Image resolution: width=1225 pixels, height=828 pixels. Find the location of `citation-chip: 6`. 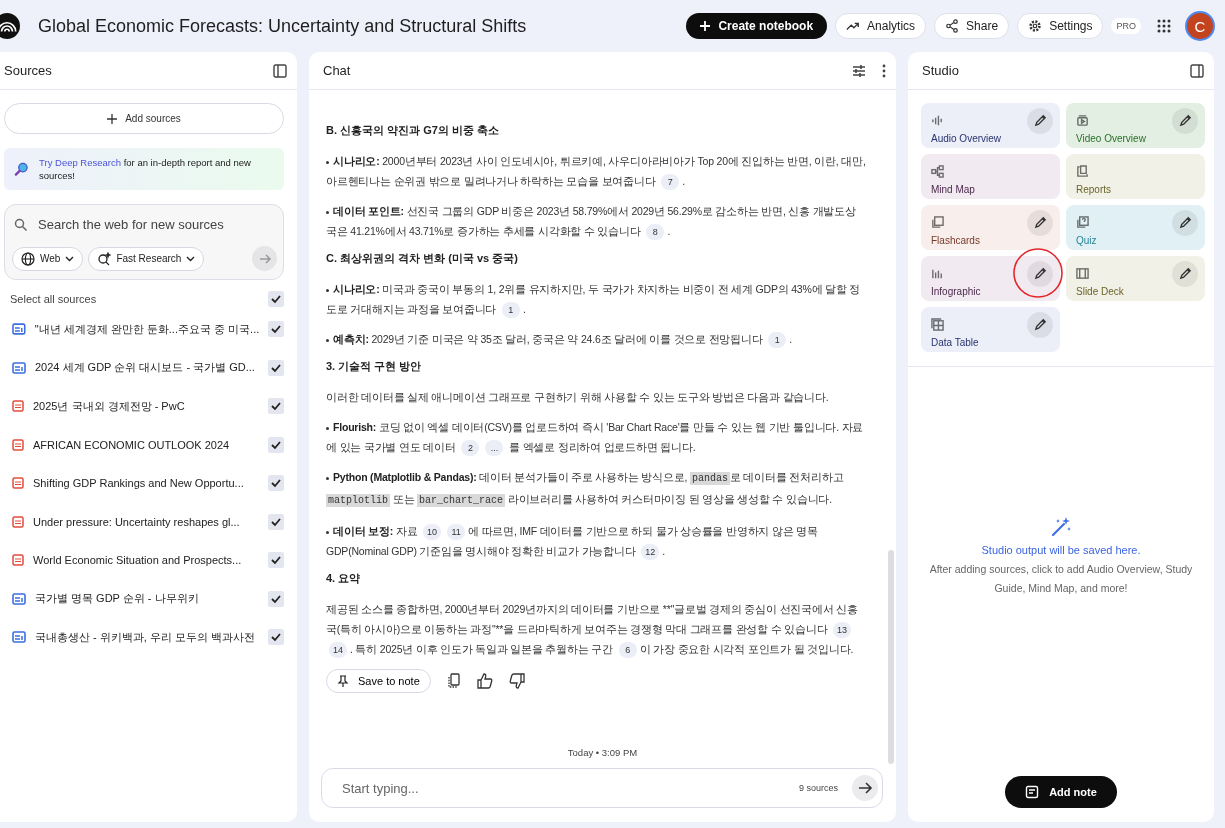

citation-chip: 6 is located at coordinates (627, 650).